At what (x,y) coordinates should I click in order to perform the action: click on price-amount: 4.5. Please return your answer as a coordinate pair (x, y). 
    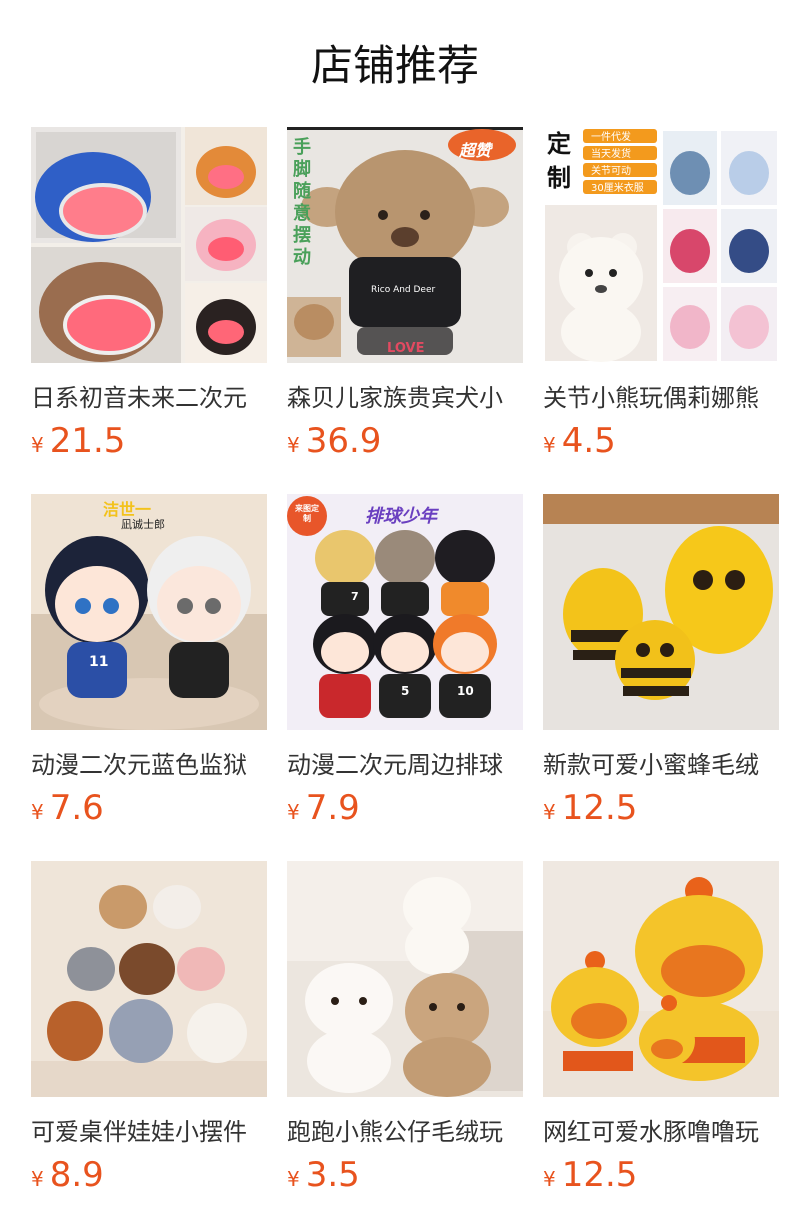
    Looking at the image, I should click on (588, 441).